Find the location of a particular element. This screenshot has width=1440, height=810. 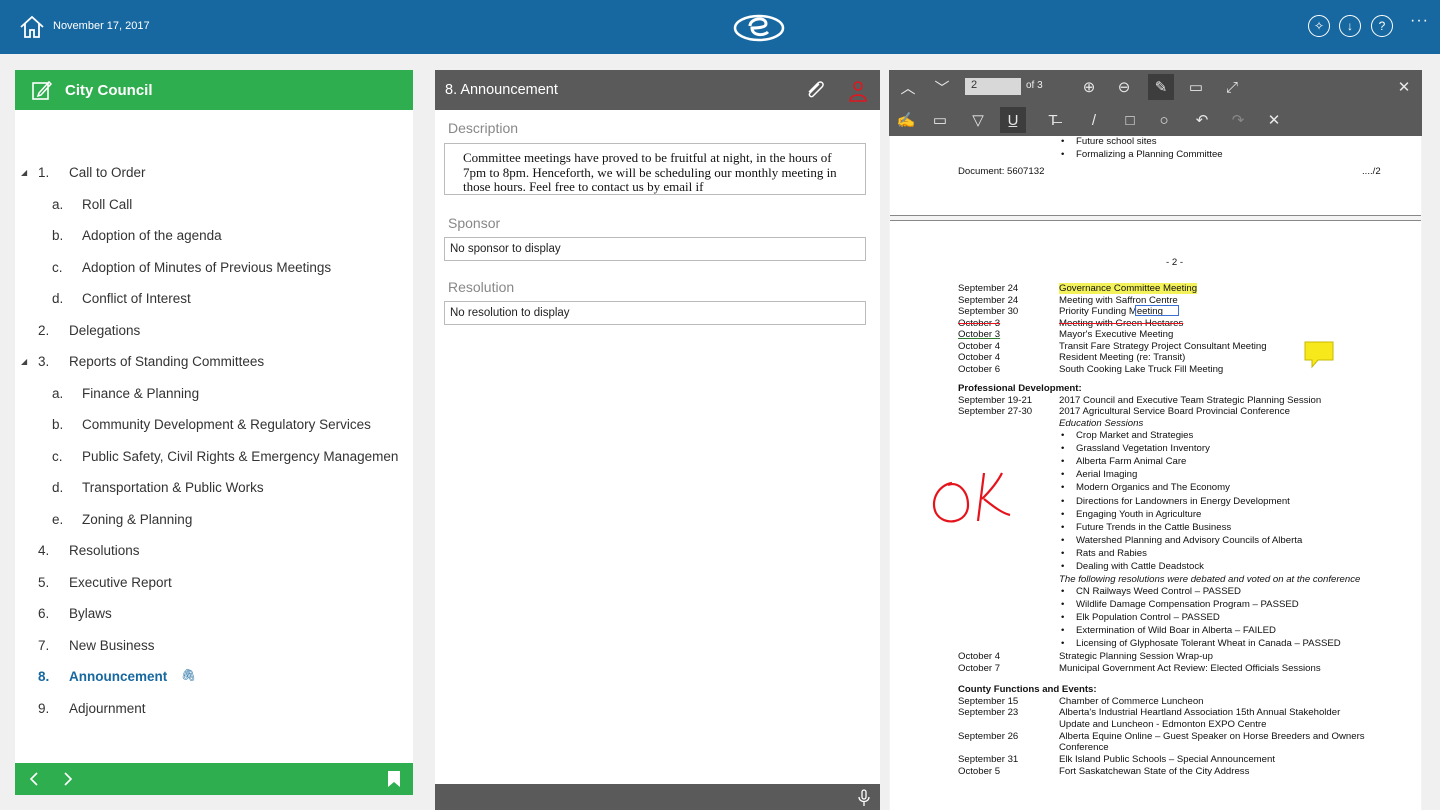

doc-continued: ..../2 is located at coordinates (1371, 171).